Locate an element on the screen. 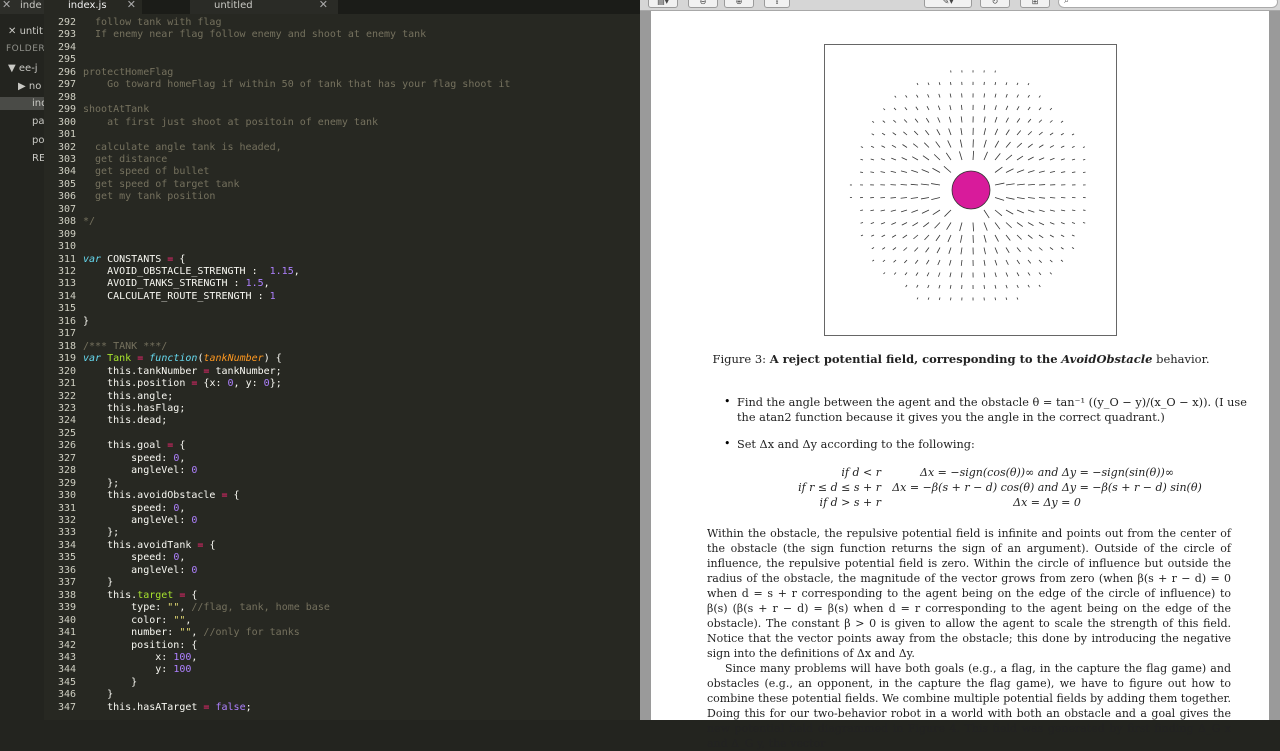  tab-untitled: untitled ✕ is located at coordinates (264, 7).